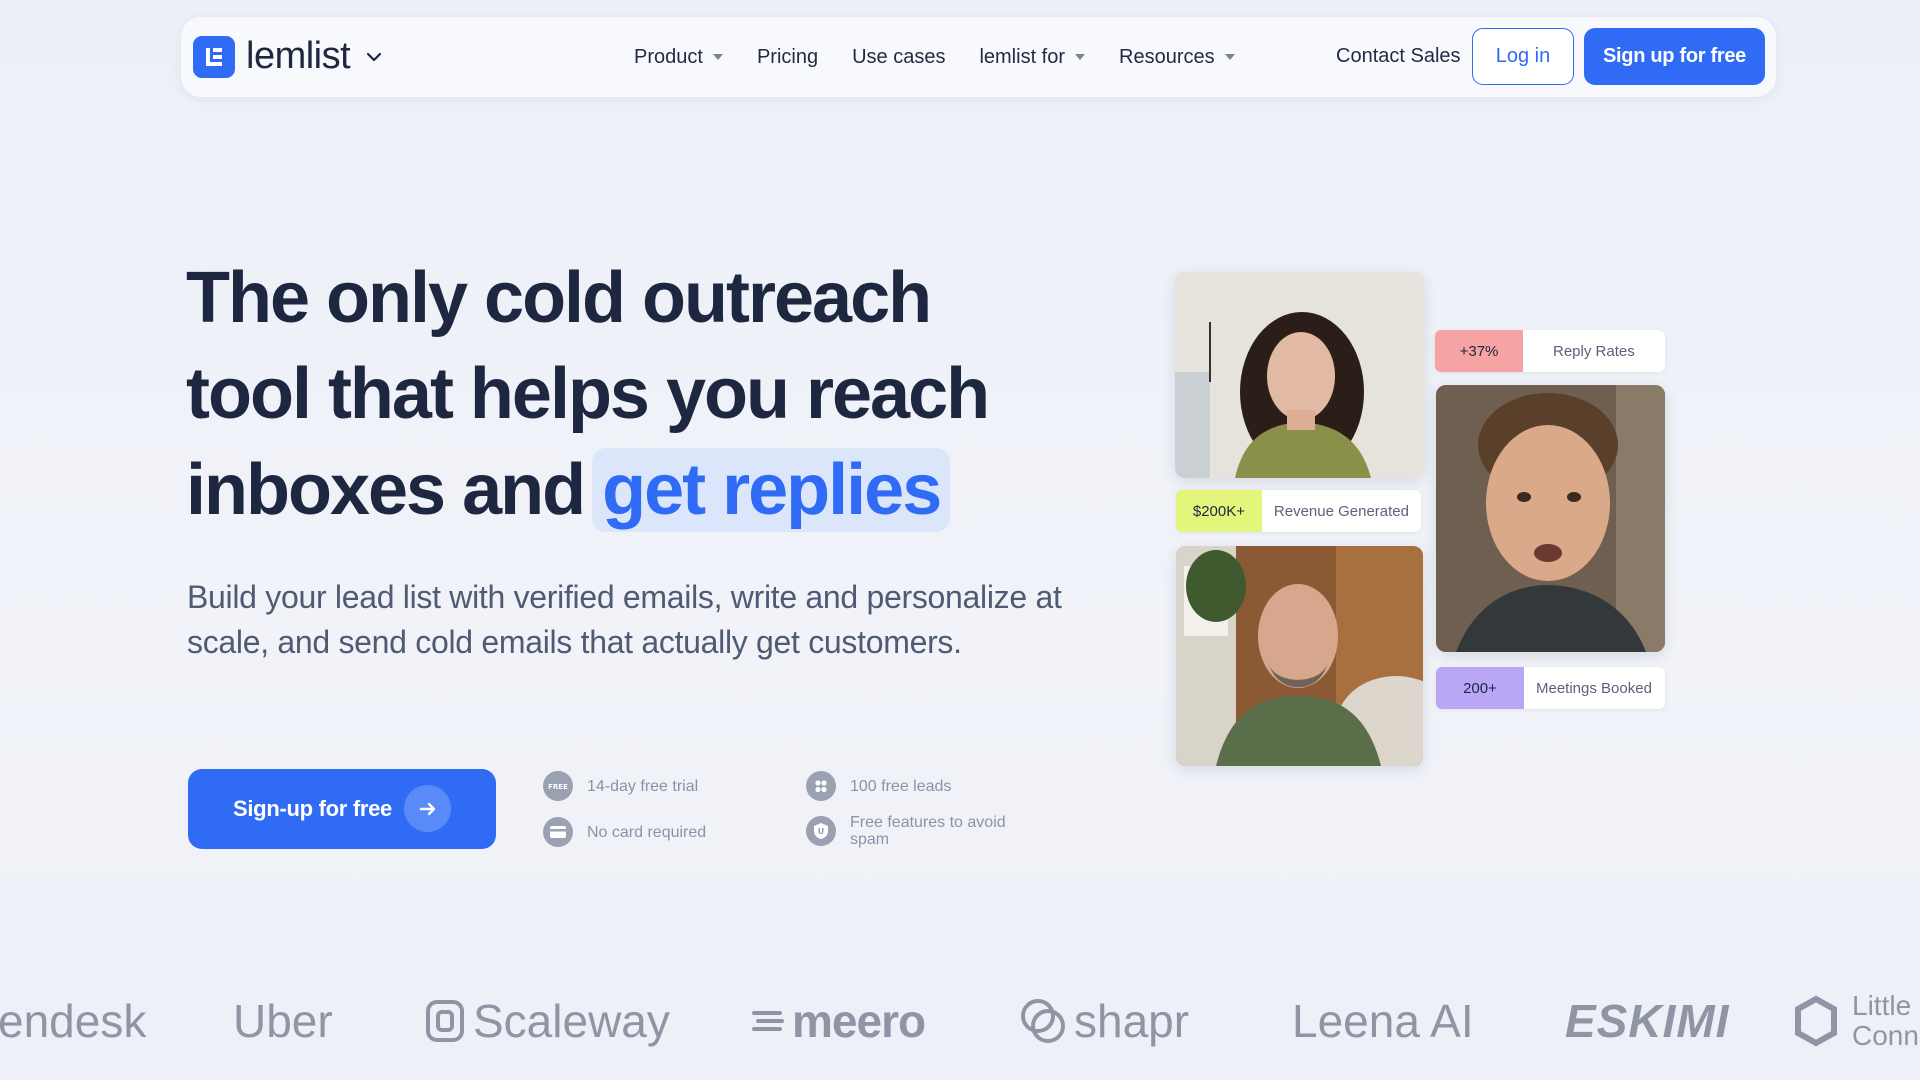 This screenshot has height=1080, width=1920. I want to click on login-button: Log in, so click(1523, 56).